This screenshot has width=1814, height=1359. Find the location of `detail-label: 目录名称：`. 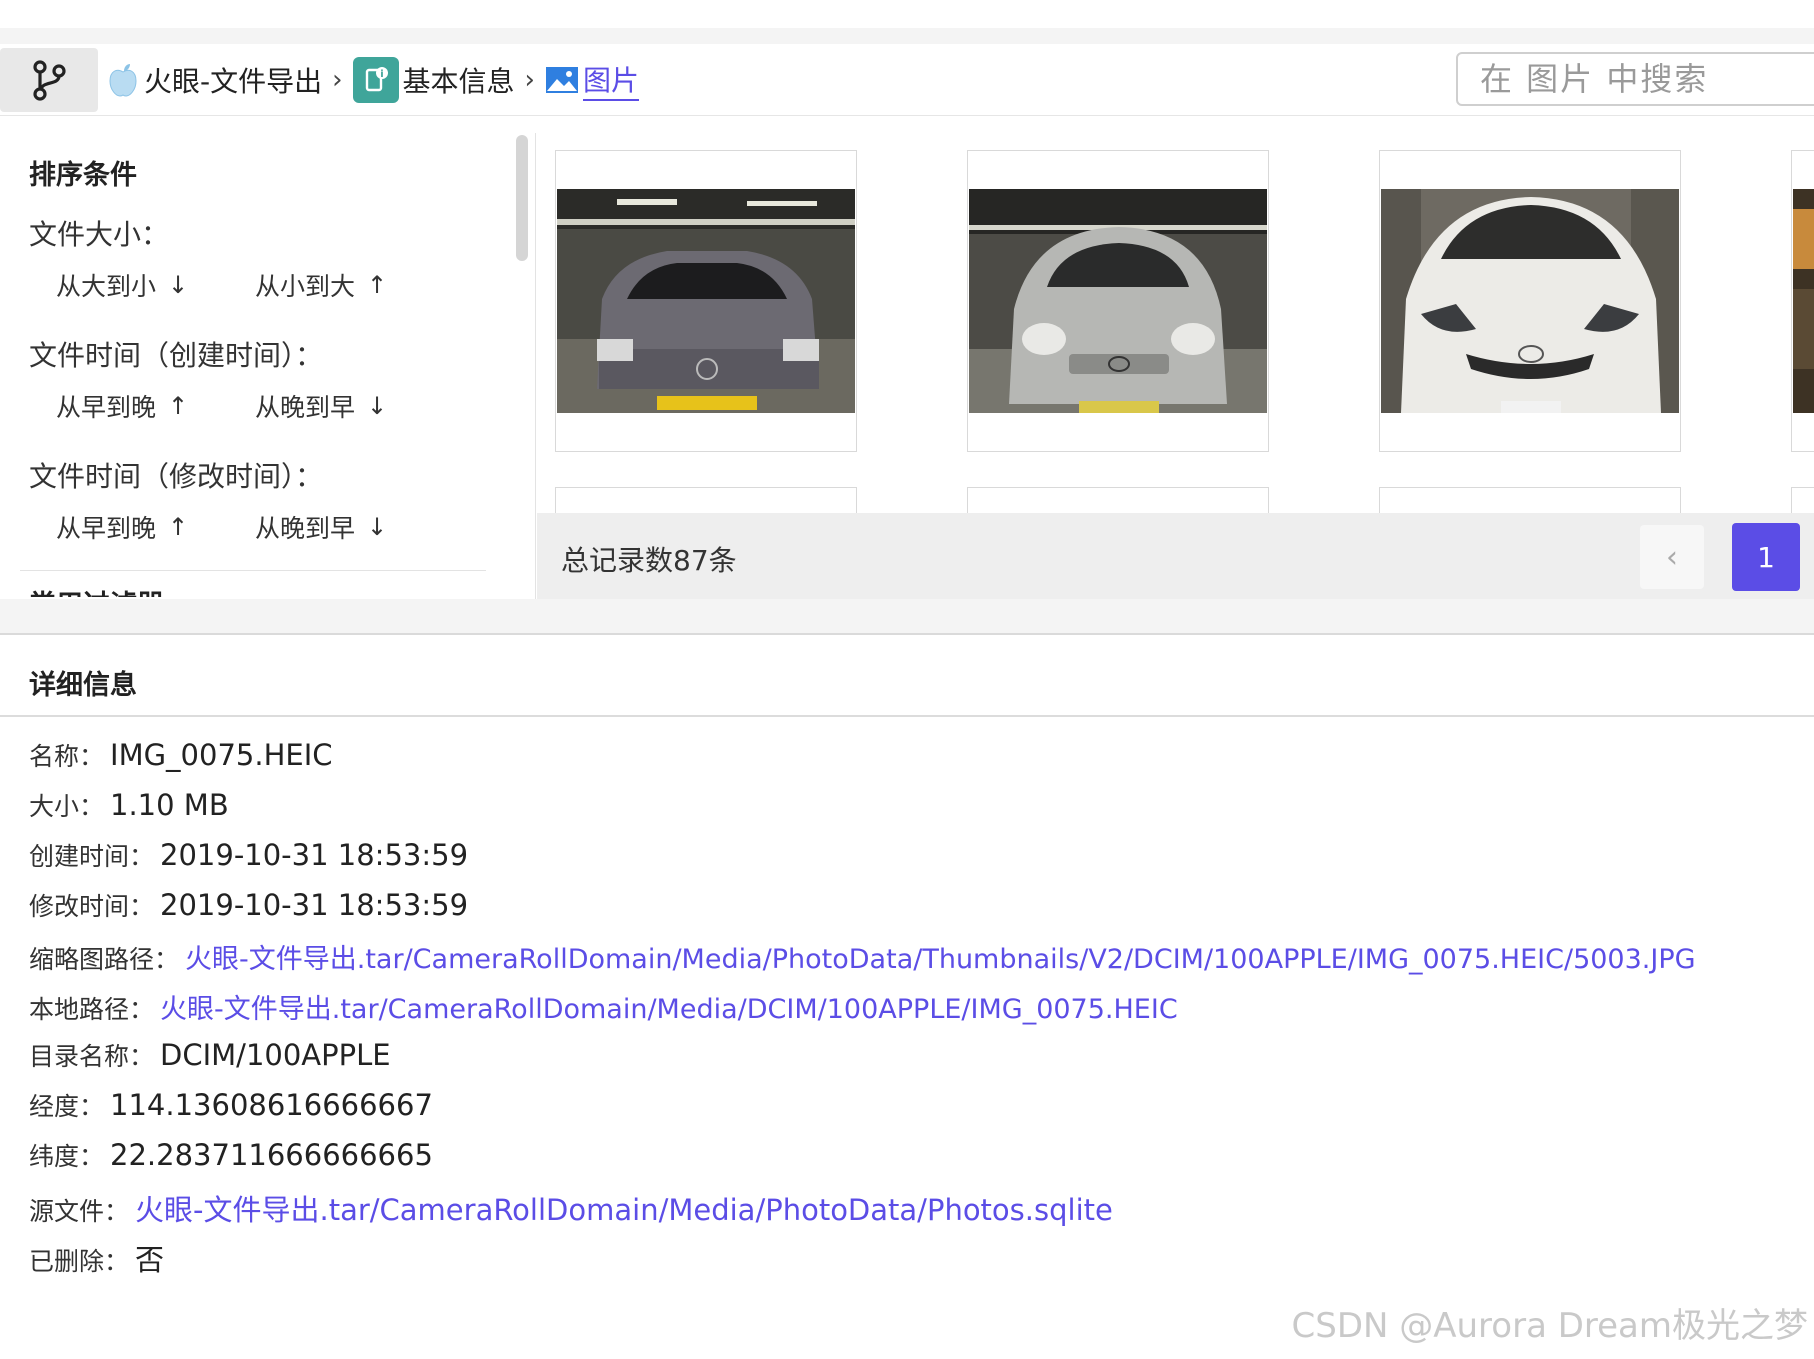

detail-label: 目录名称： is located at coordinates (92, 1056).